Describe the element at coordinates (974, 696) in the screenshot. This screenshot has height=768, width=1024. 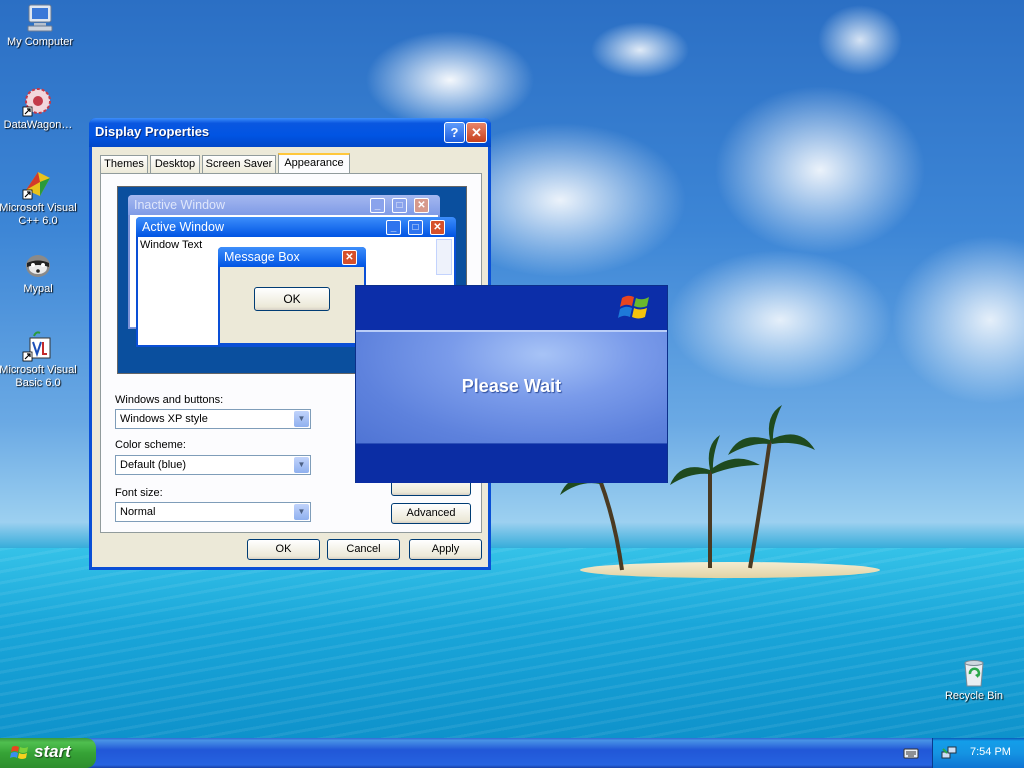
I see `desktop-icon-label: Recycle Bin` at that location.